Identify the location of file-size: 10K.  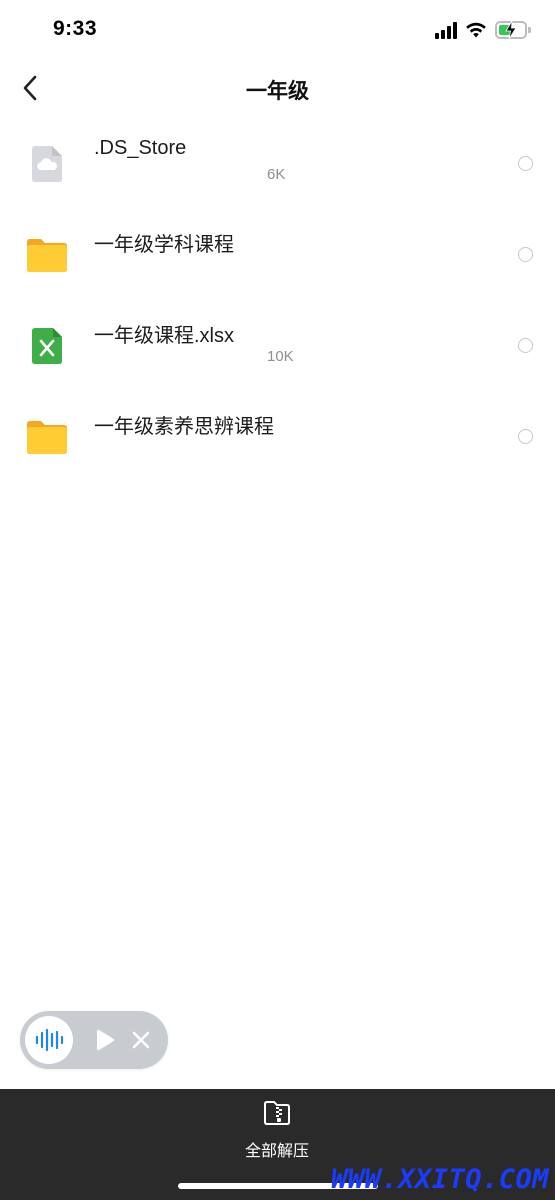
(280, 356).